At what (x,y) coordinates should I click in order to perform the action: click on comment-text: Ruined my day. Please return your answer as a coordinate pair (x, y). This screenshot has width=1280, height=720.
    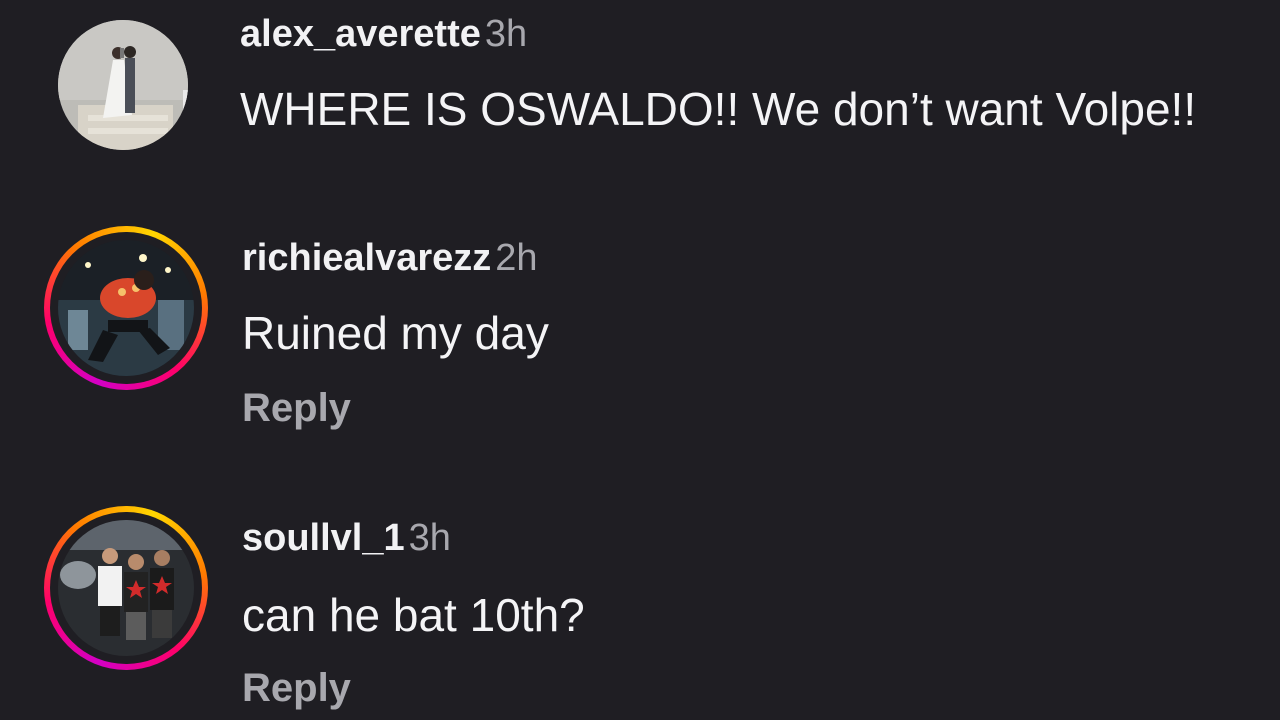
    Looking at the image, I should click on (395, 333).